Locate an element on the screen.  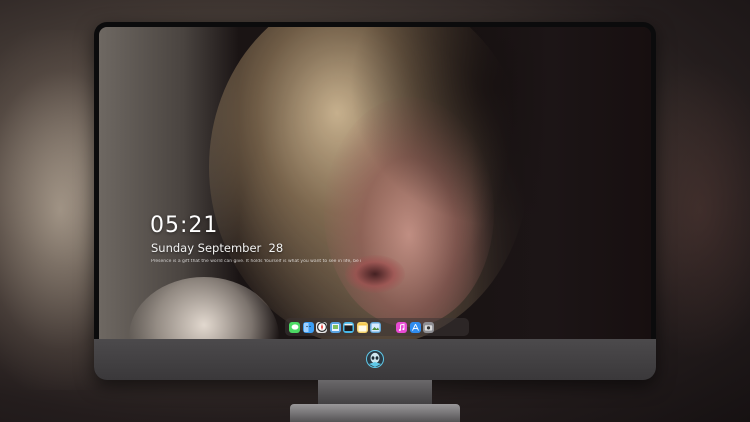
alien-logo-icon is located at coordinates (375, 359).